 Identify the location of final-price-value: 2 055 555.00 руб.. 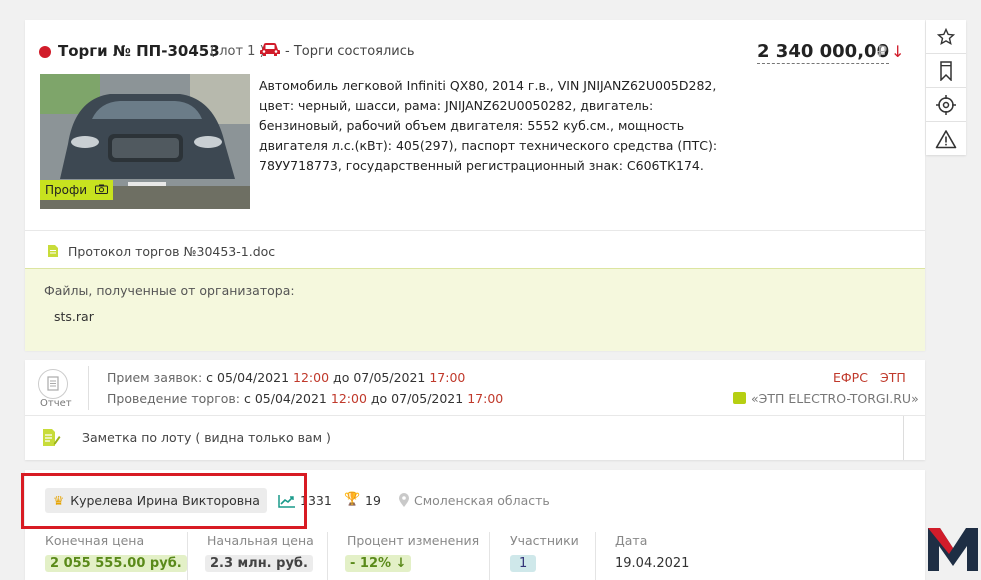
(116, 563).